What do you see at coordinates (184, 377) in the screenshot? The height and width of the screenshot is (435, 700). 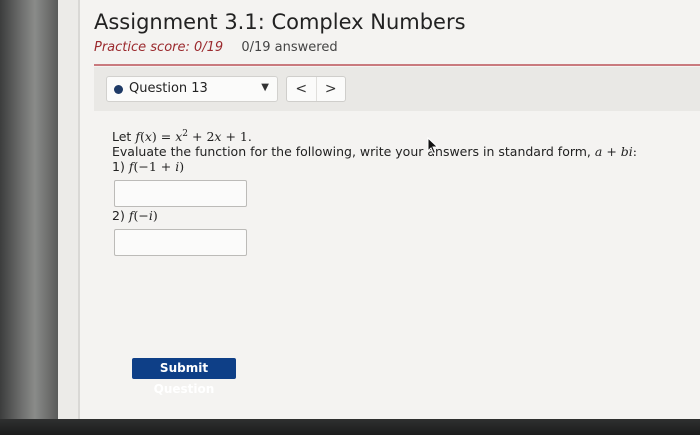 I see `submit-question-button: Submit Question` at bounding box center [184, 377].